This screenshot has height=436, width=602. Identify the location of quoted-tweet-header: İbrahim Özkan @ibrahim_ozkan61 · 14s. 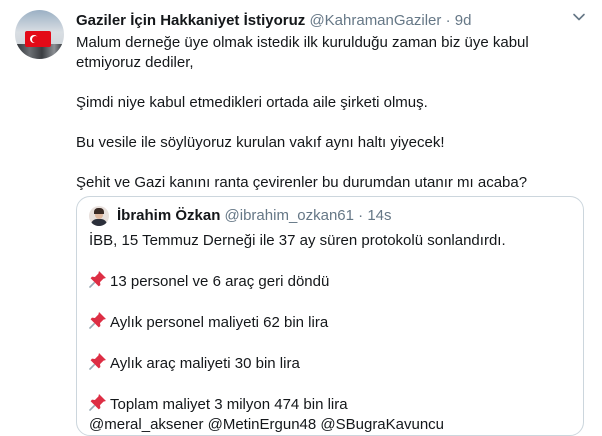
(254, 216).